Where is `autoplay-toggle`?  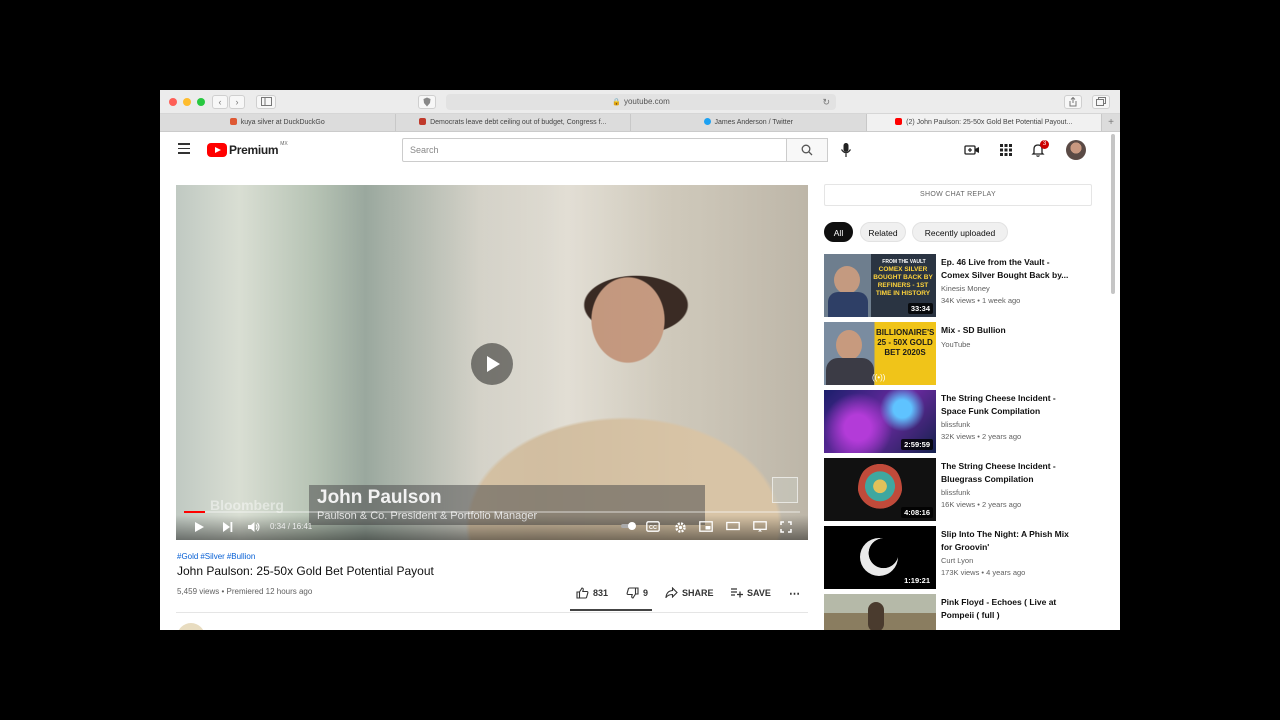 autoplay-toggle is located at coordinates (629, 528).